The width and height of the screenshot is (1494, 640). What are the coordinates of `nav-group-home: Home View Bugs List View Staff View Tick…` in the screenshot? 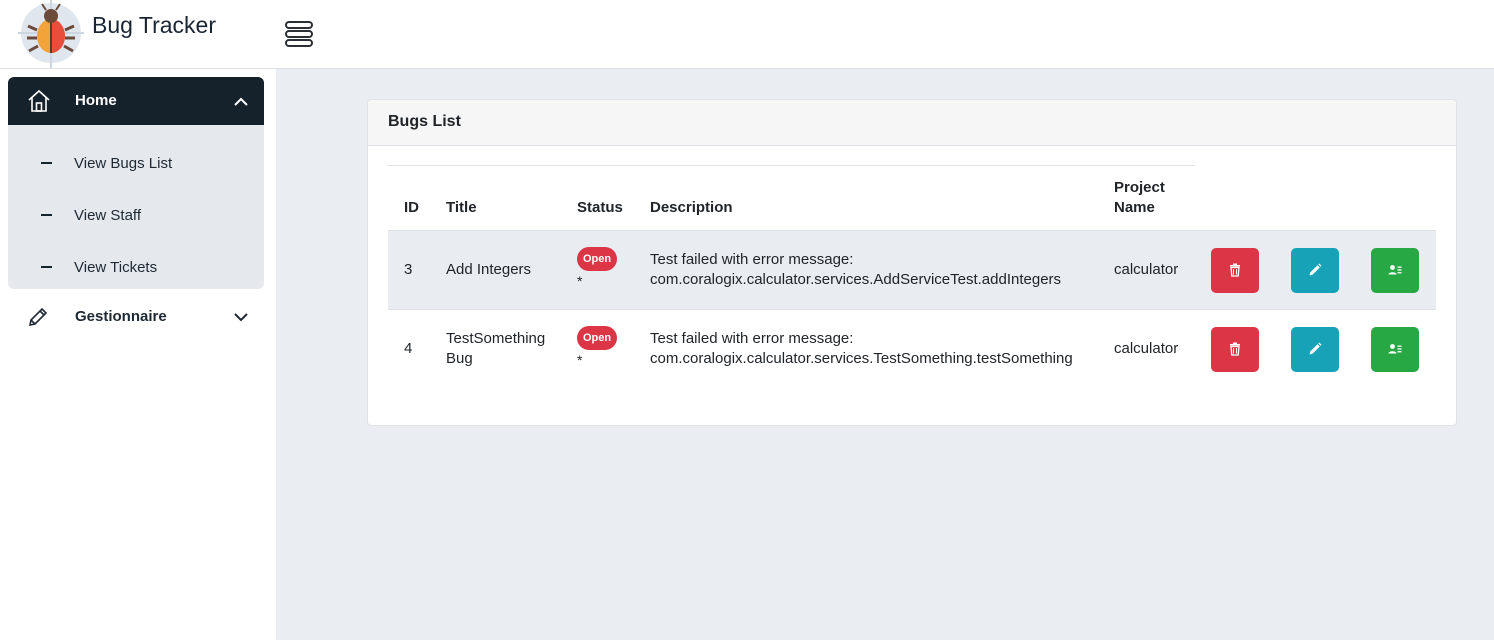 It's located at (136, 183).